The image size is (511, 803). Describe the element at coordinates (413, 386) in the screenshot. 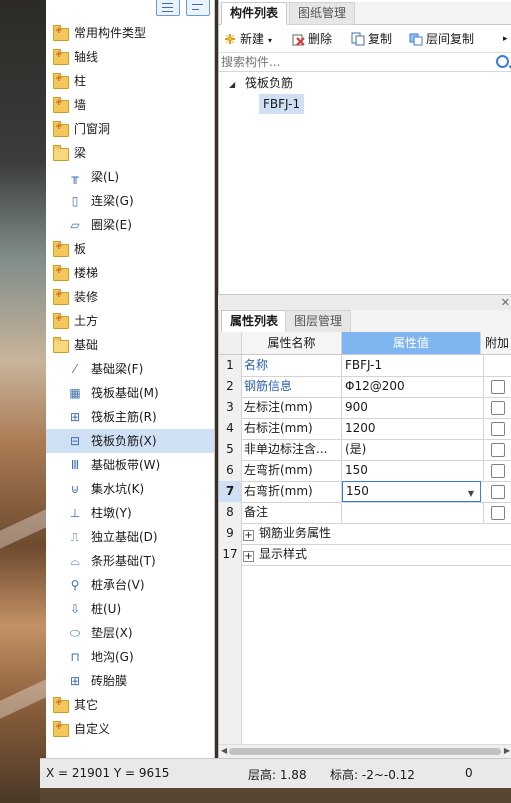

I see `property-value: Φ12@200` at that location.